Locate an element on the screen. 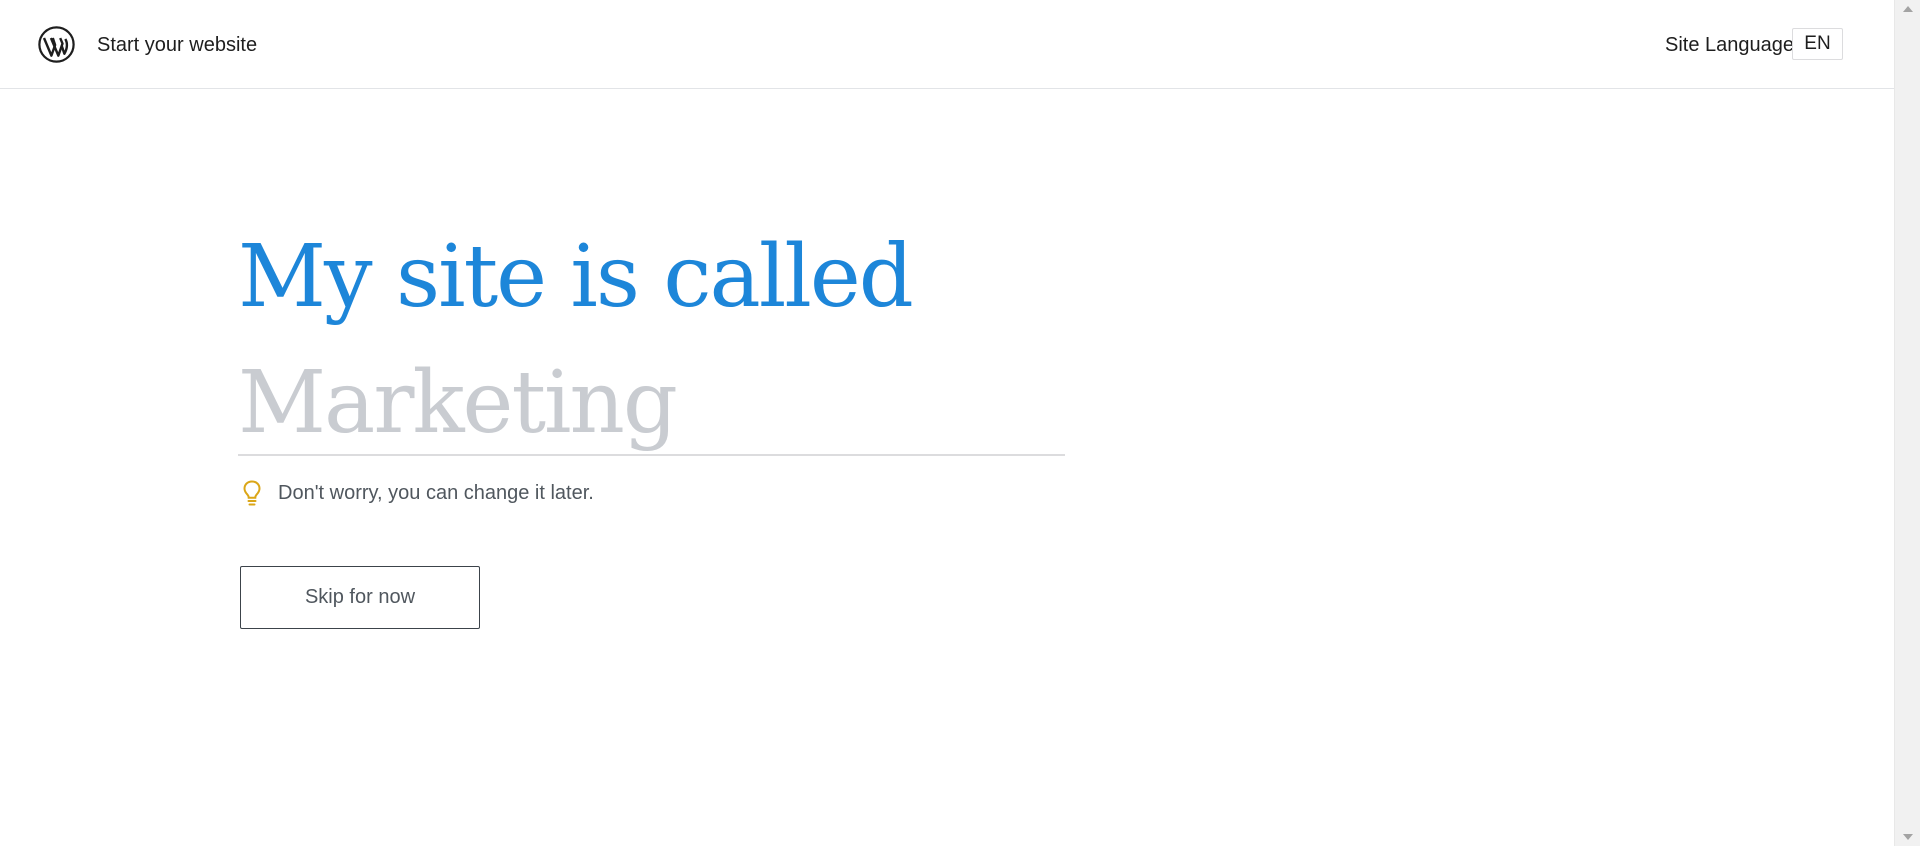  lightbulb-icon is located at coordinates (252, 493).